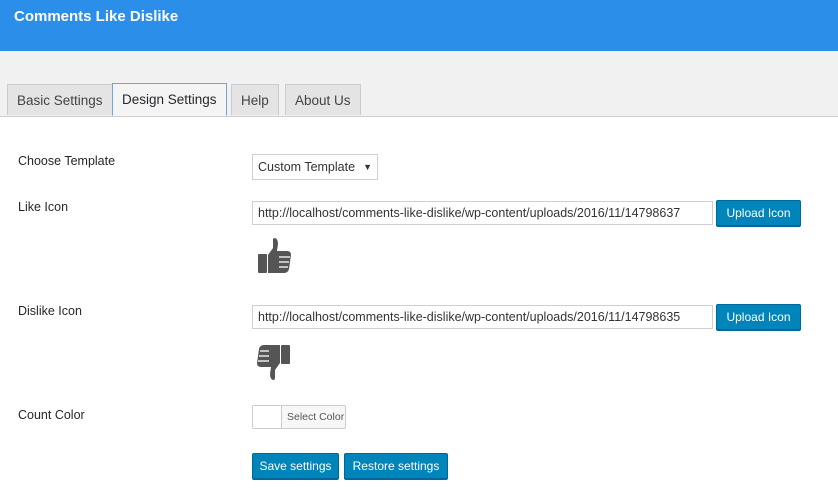  I want to click on select-color-label: Select Color, so click(316, 417).